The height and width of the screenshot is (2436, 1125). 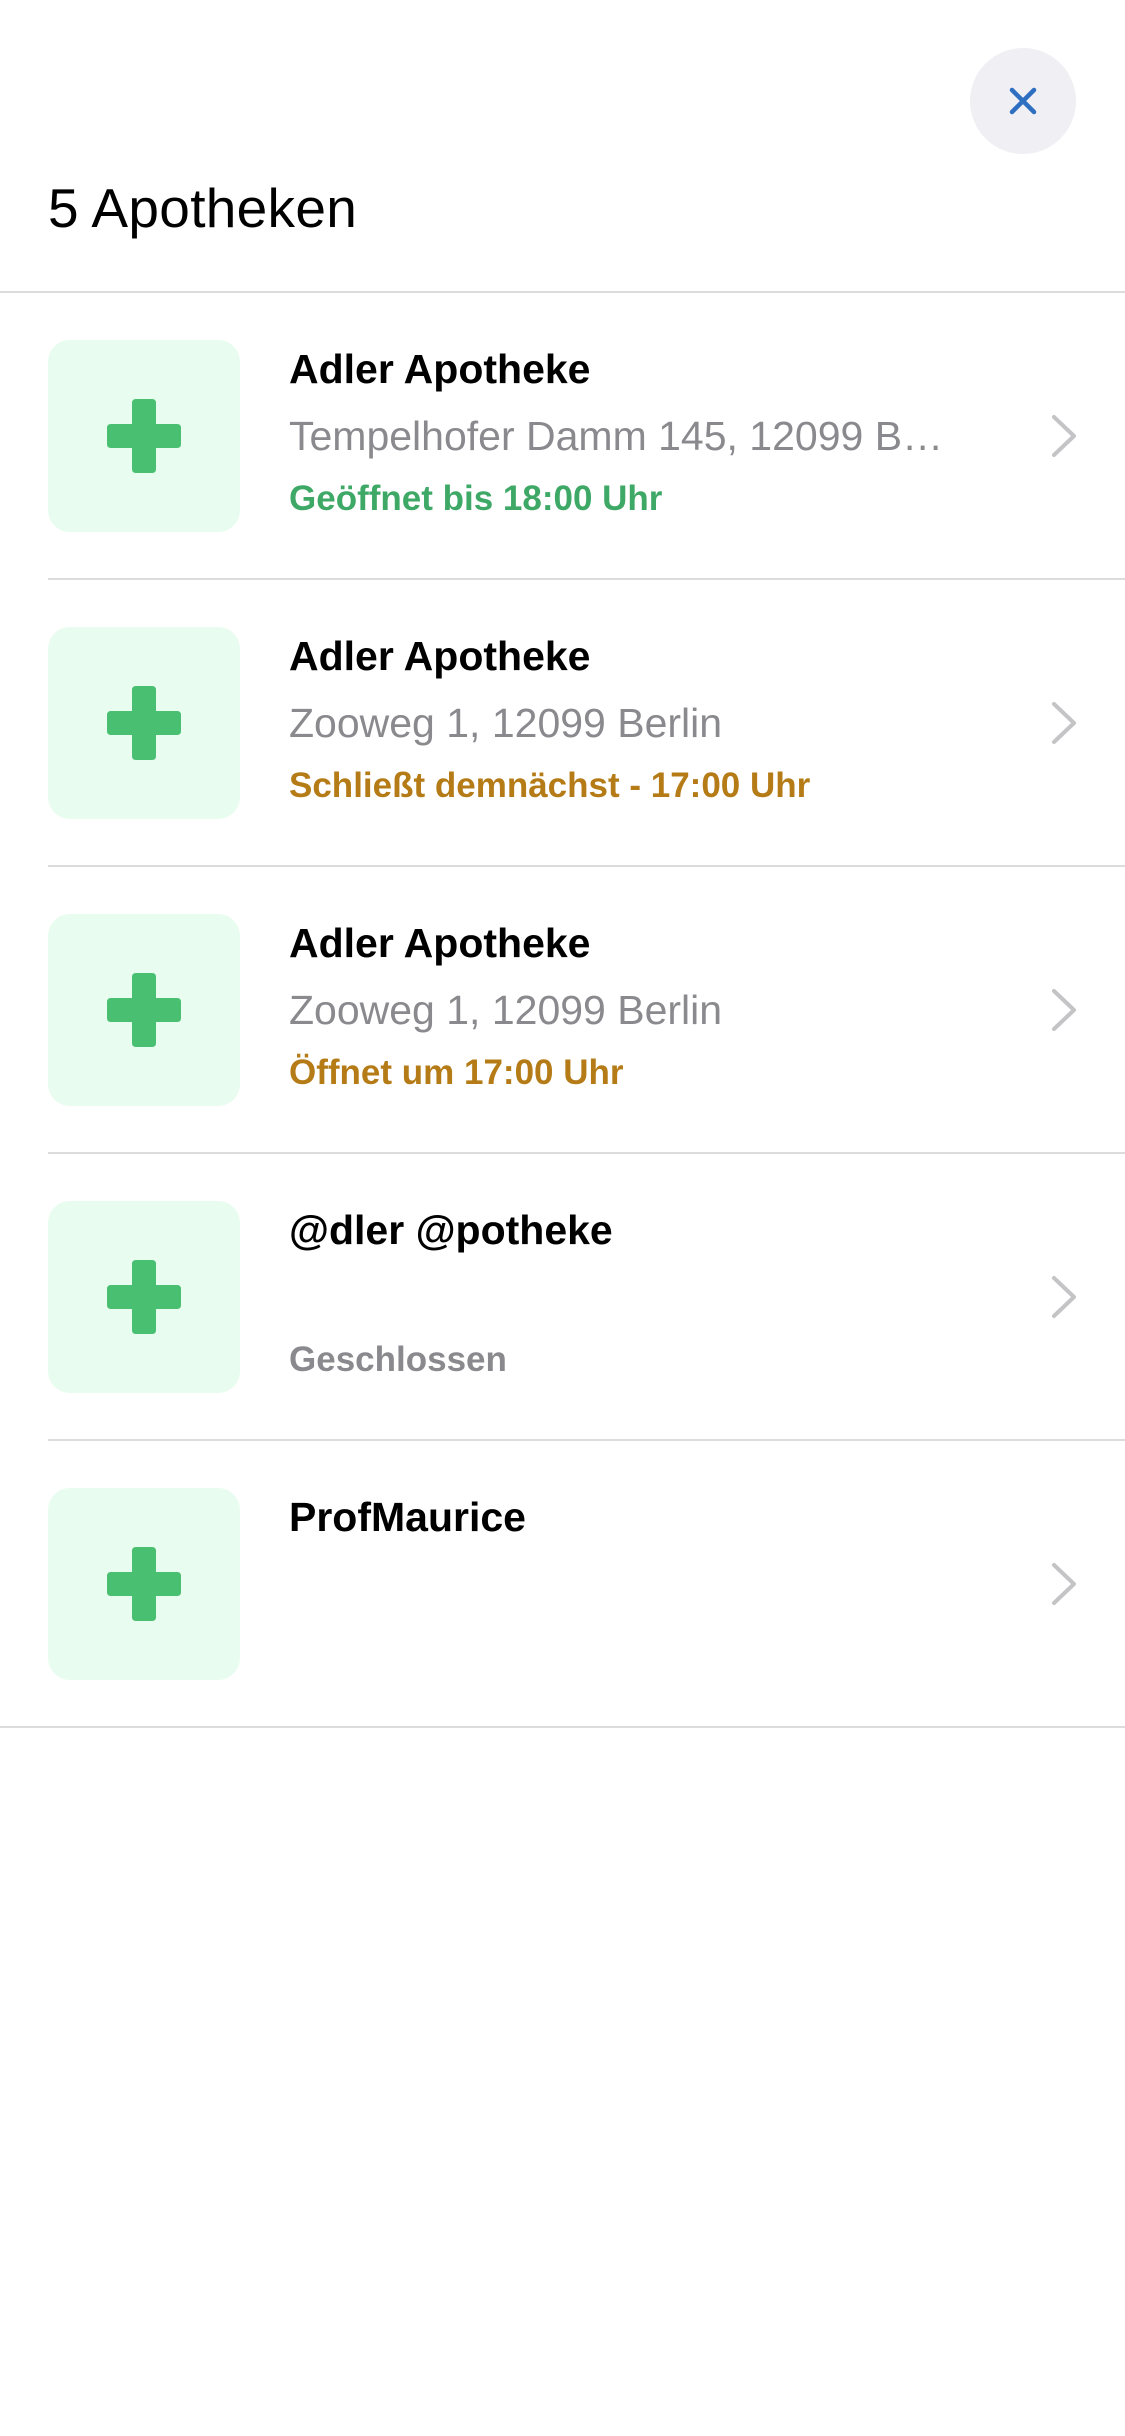 What do you see at coordinates (456, 1072) in the screenshot?
I see `opening-status: Öffnet um 17:00 Uhr` at bounding box center [456, 1072].